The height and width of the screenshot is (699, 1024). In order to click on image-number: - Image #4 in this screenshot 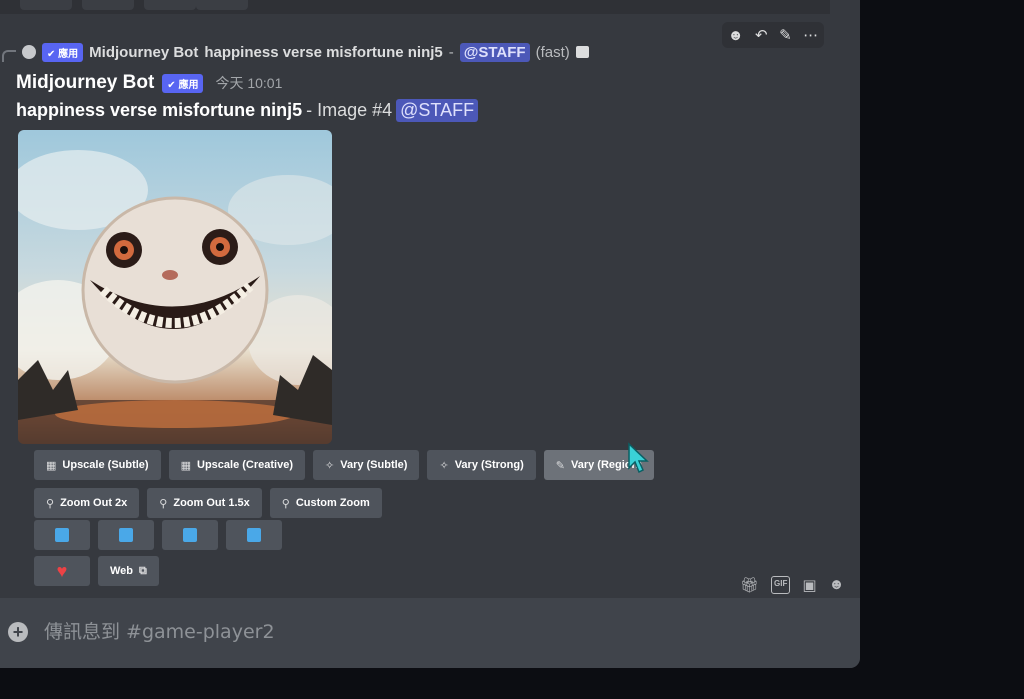, I will do `click(349, 110)`.